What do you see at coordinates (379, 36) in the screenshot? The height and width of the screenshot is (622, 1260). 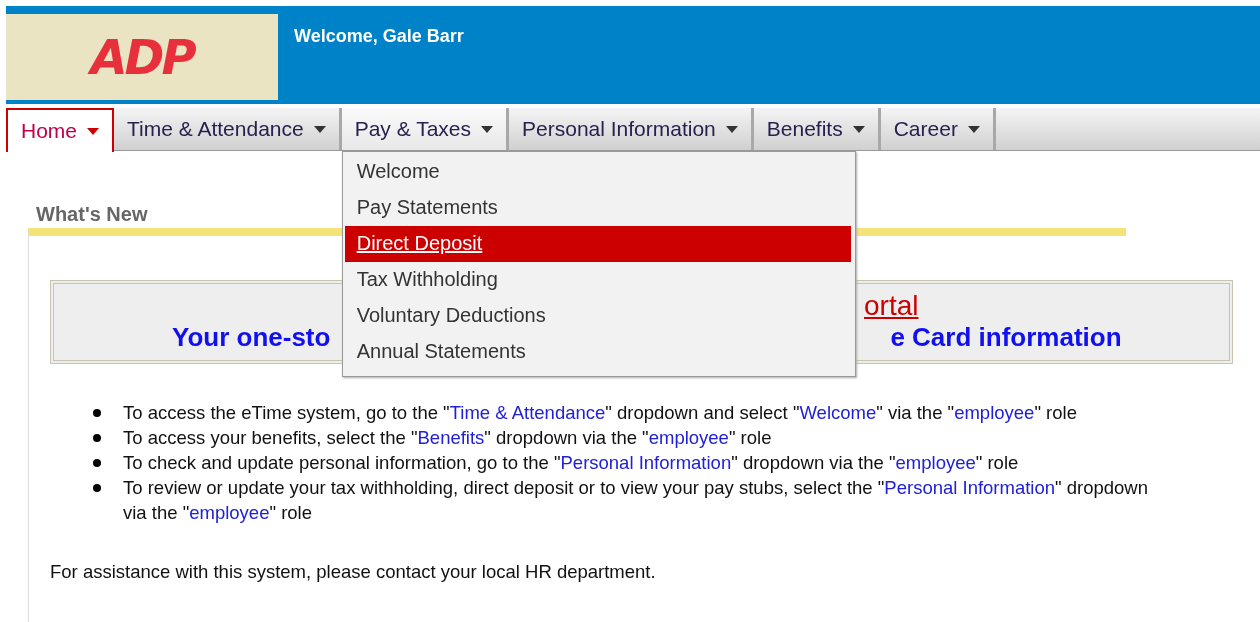 I see `welcome-text: Welcome, Gale Barr` at bounding box center [379, 36].